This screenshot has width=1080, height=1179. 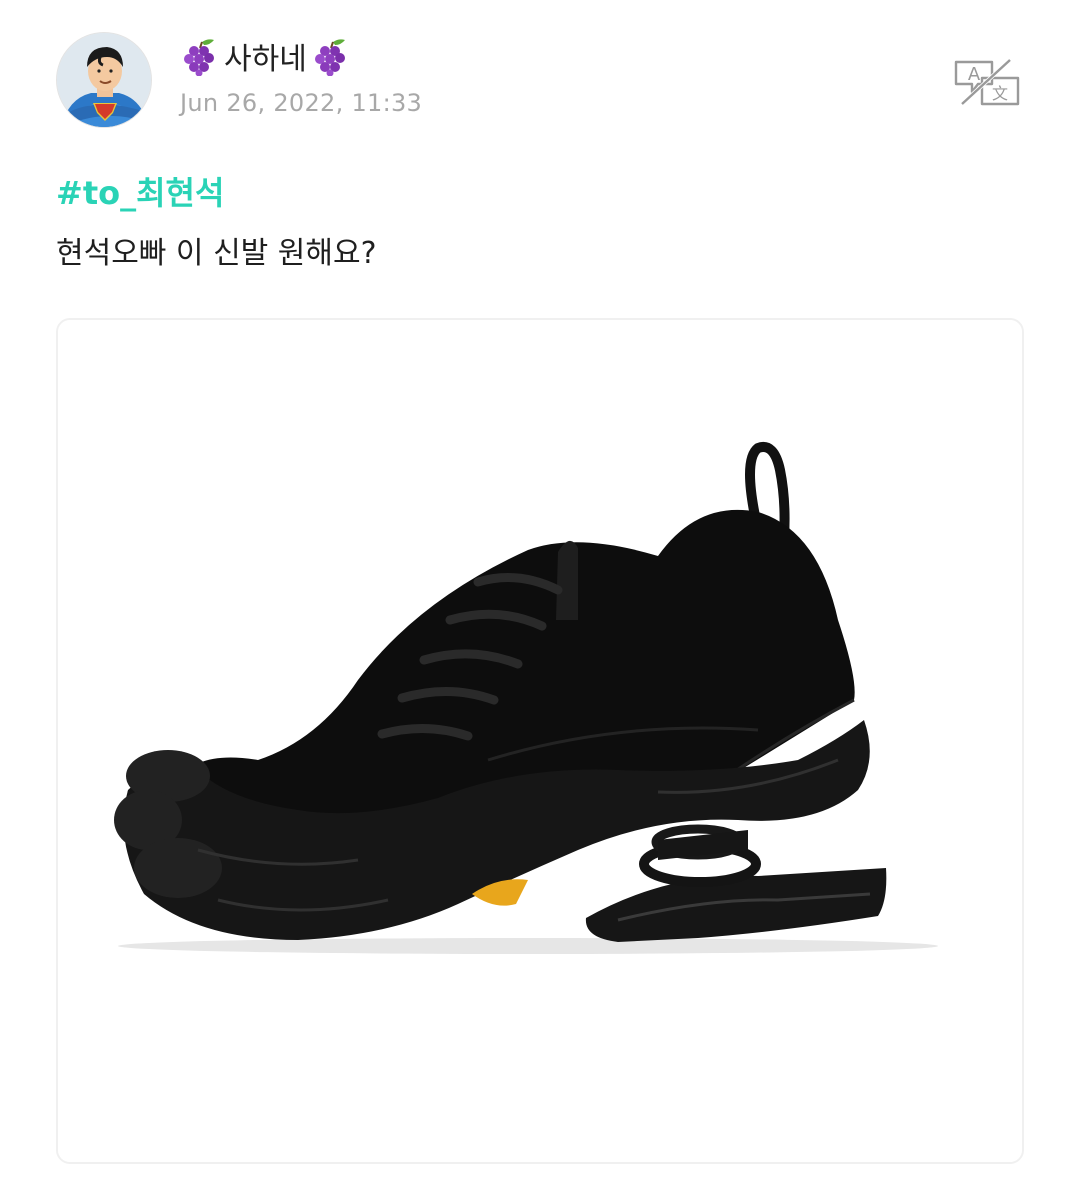 I want to click on translate-icon: A 文, so click(x=987, y=82).